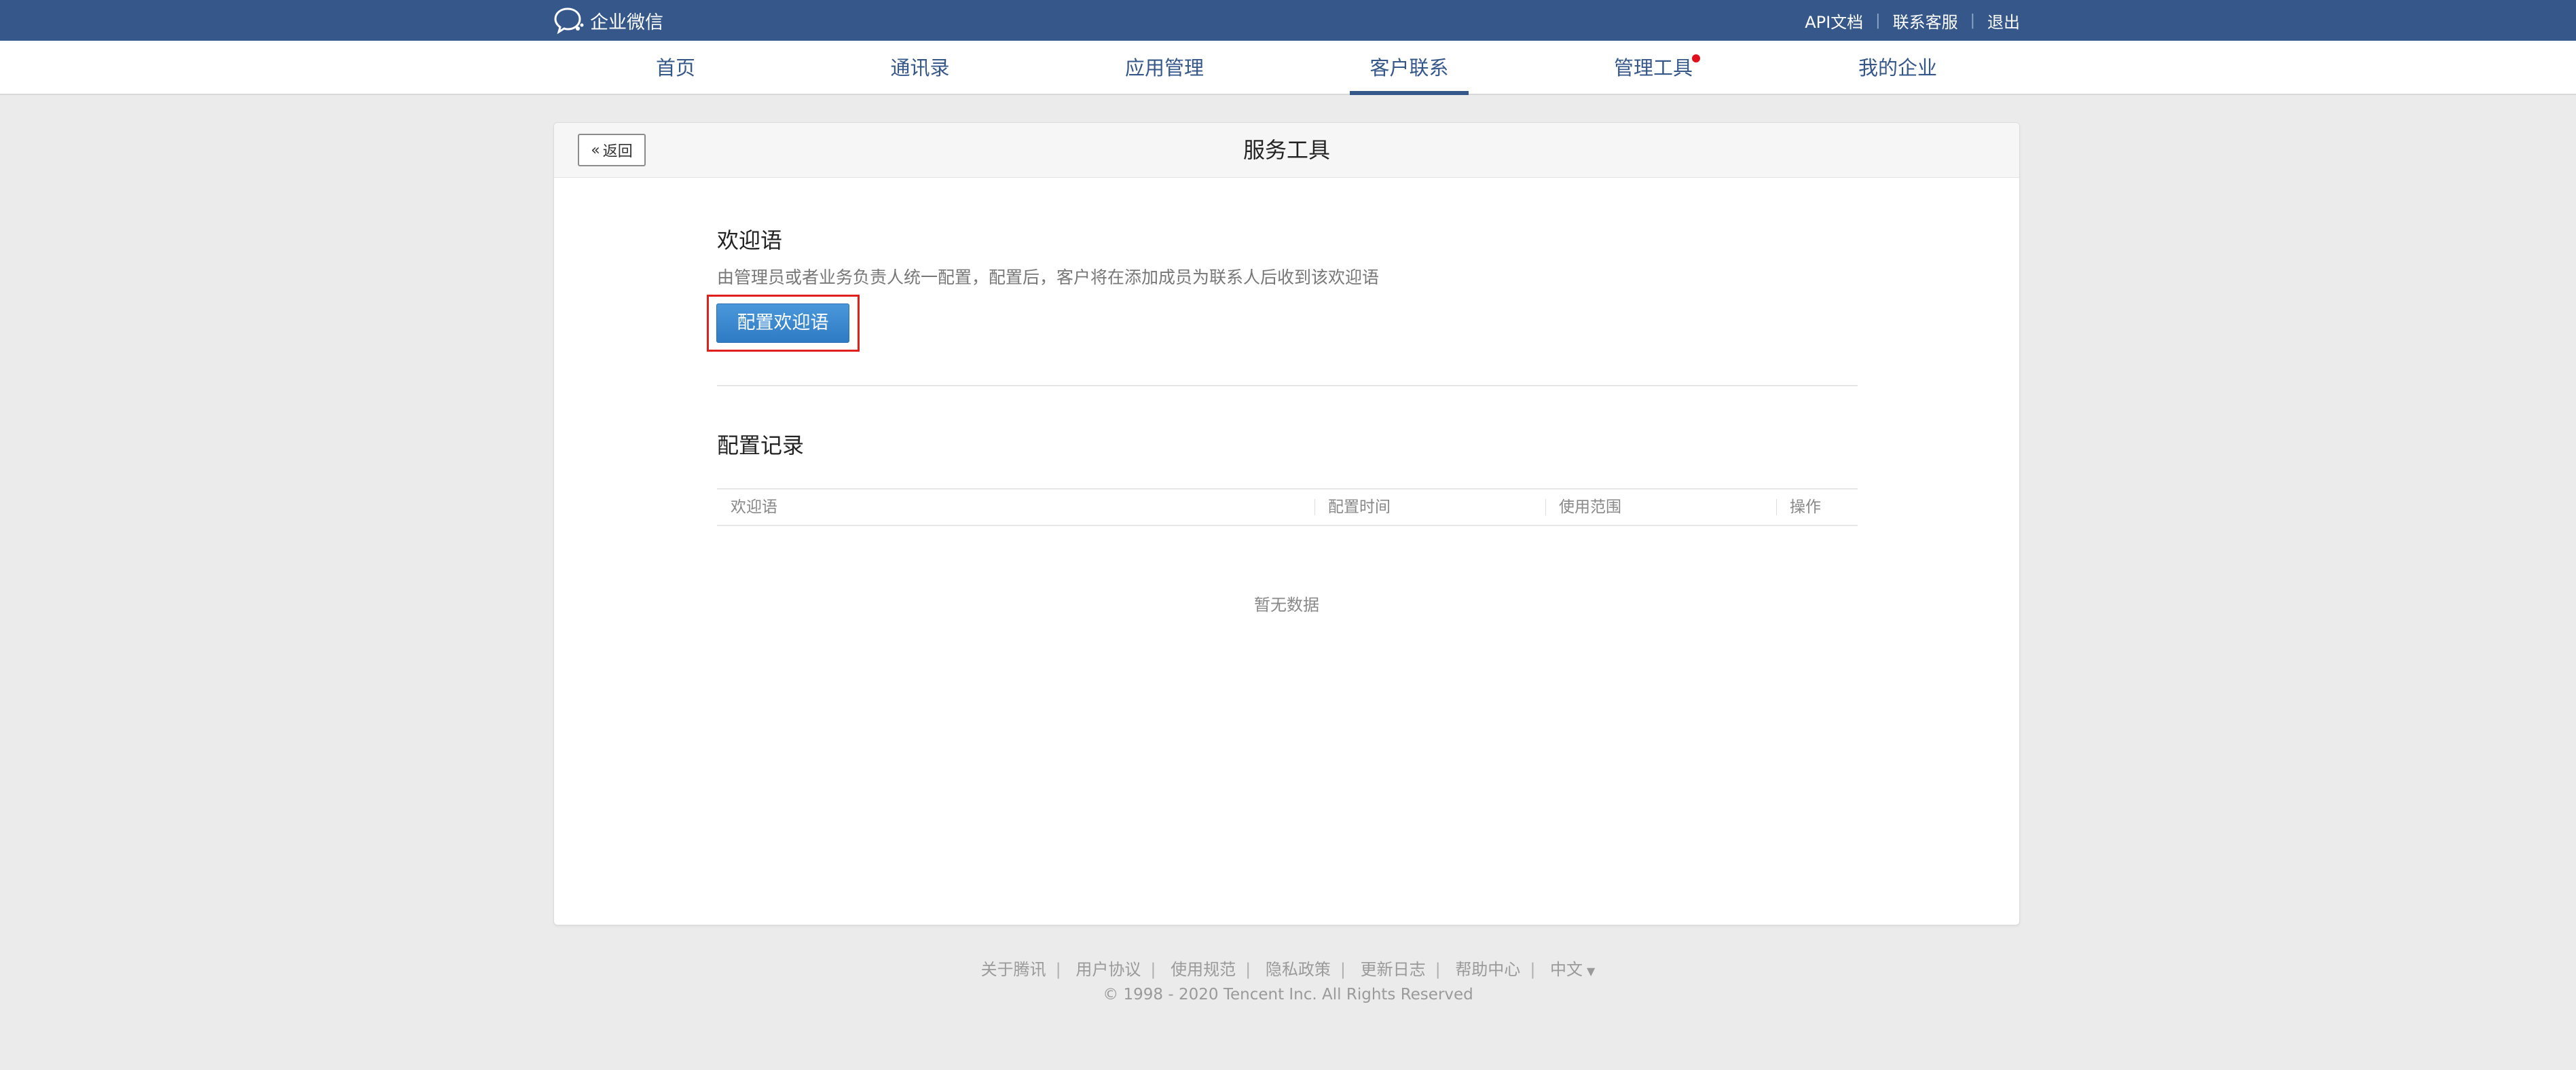 This screenshot has height=1070, width=2576. What do you see at coordinates (1203, 969) in the screenshot?
I see `footer-link-usage-rules: 使用规范` at bounding box center [1203, 969].